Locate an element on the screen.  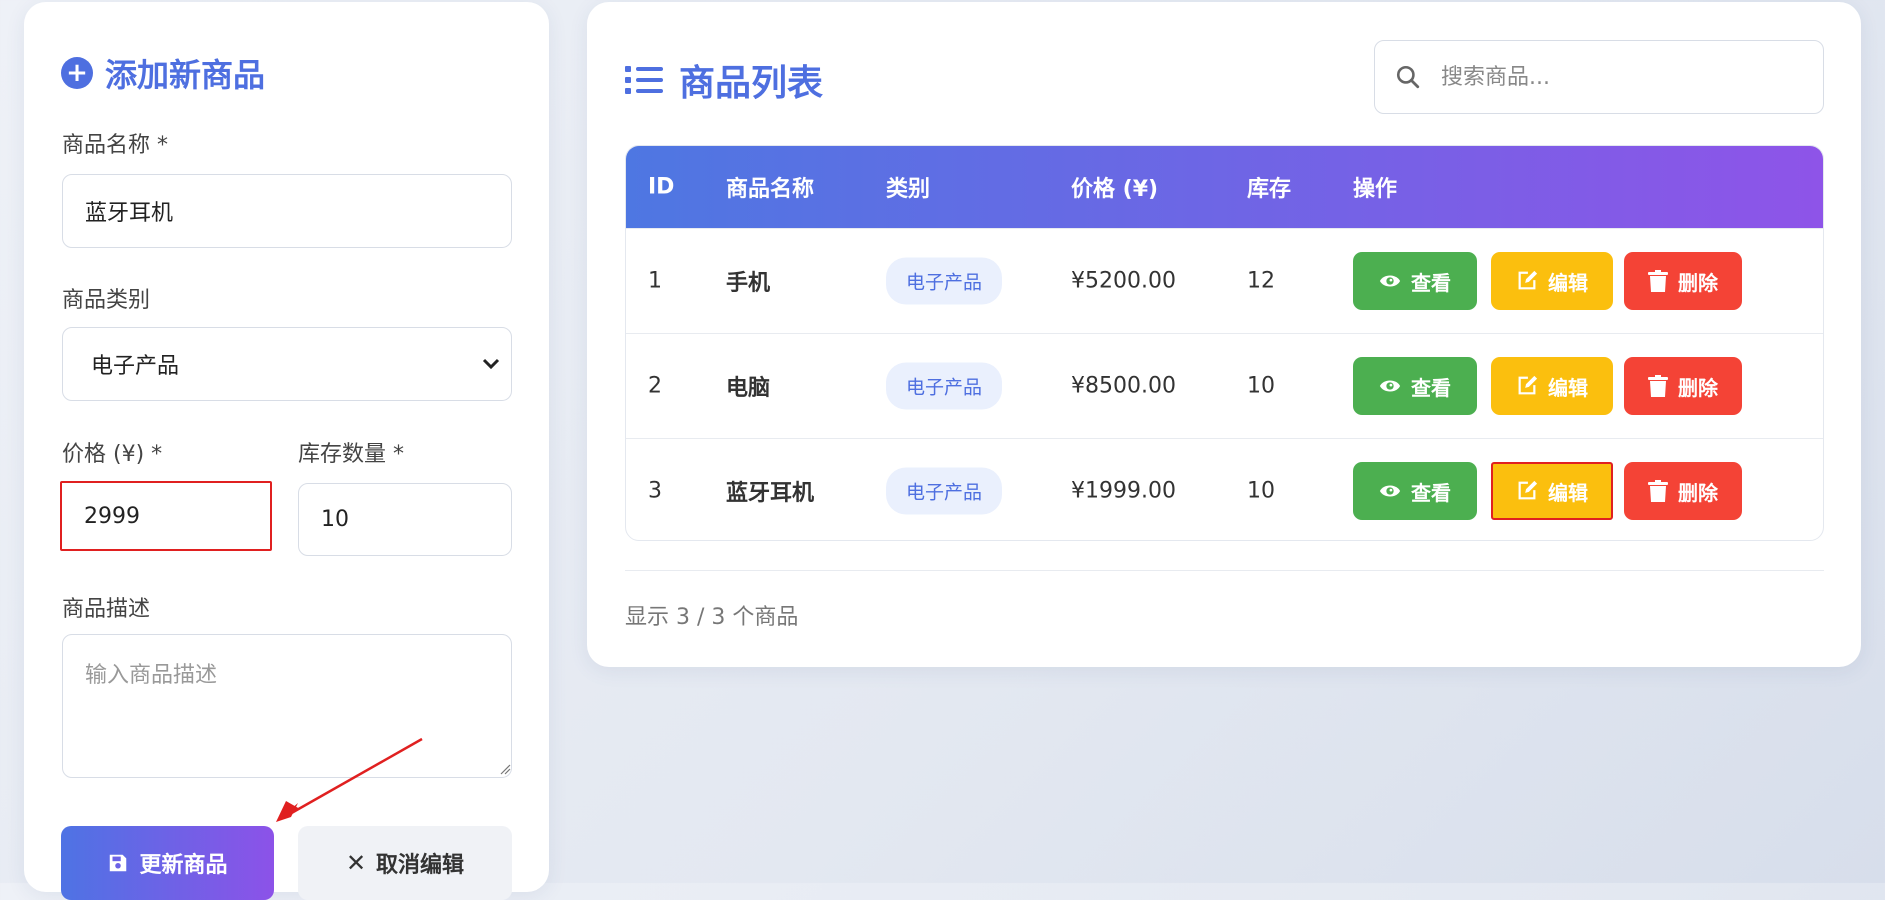
row-name: 蓝牙耳机 is located at coordinates (770, 493).